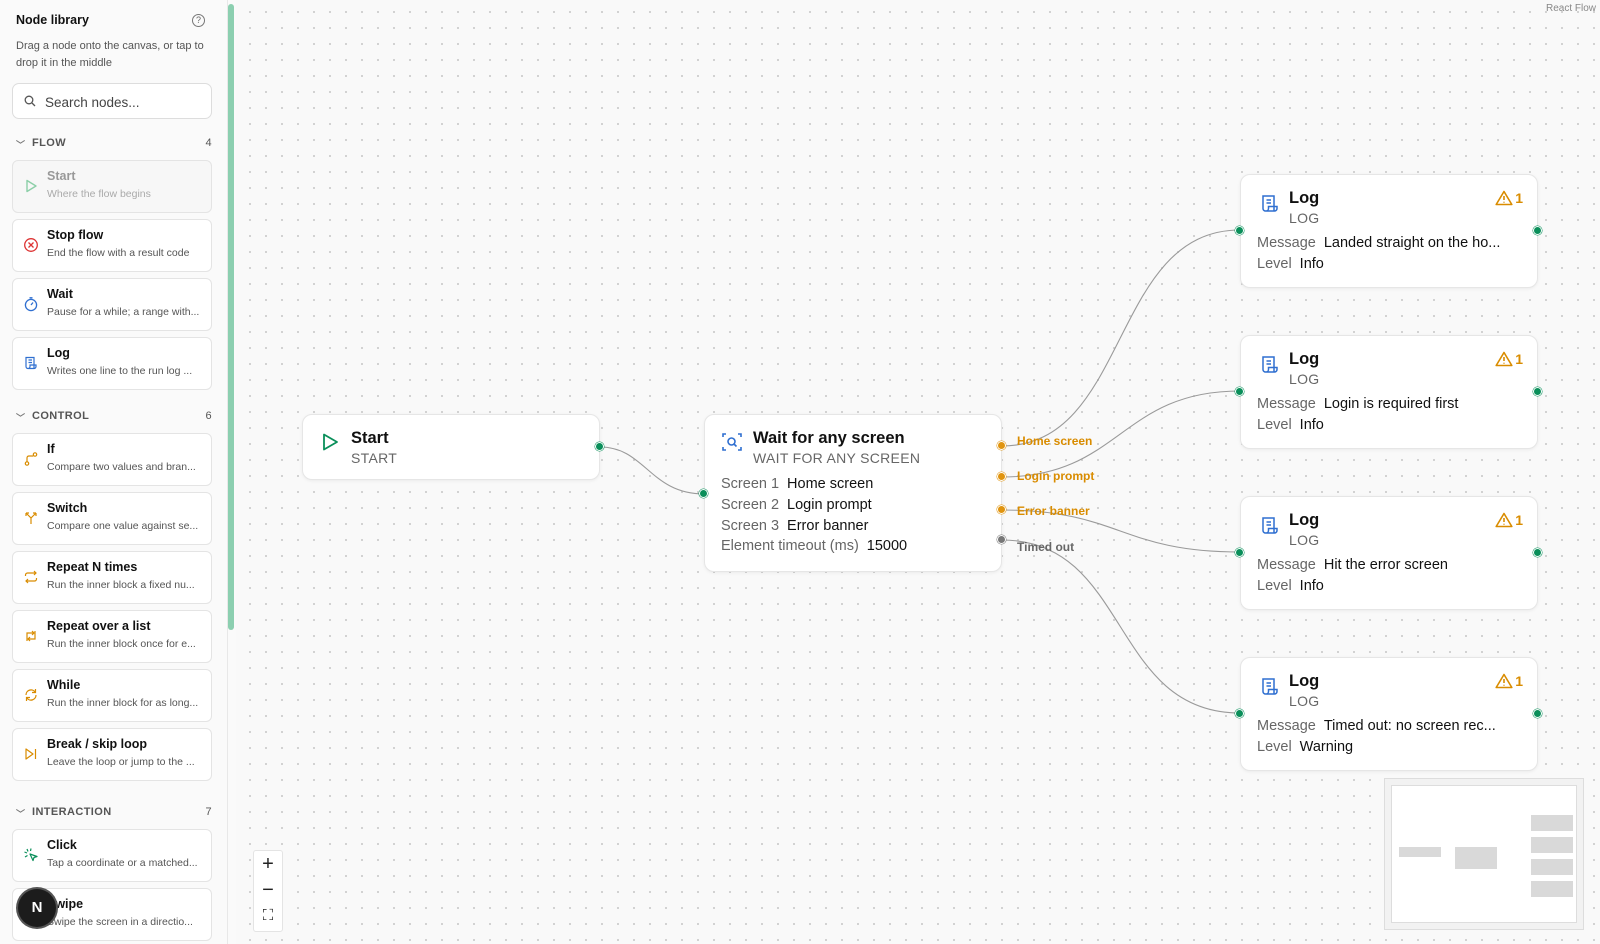 The height and width of the screenshot is (944, 1600). Describe the element at coordinates (268, 890) in the screenshot. I see `zoom-out-button: −` at that location.